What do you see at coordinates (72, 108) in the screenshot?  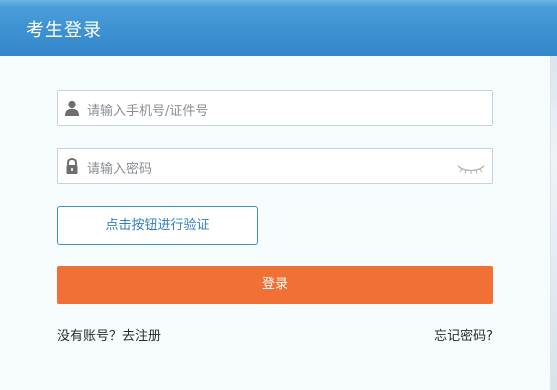 I see `user-icon` at bounding box center [72, 108].